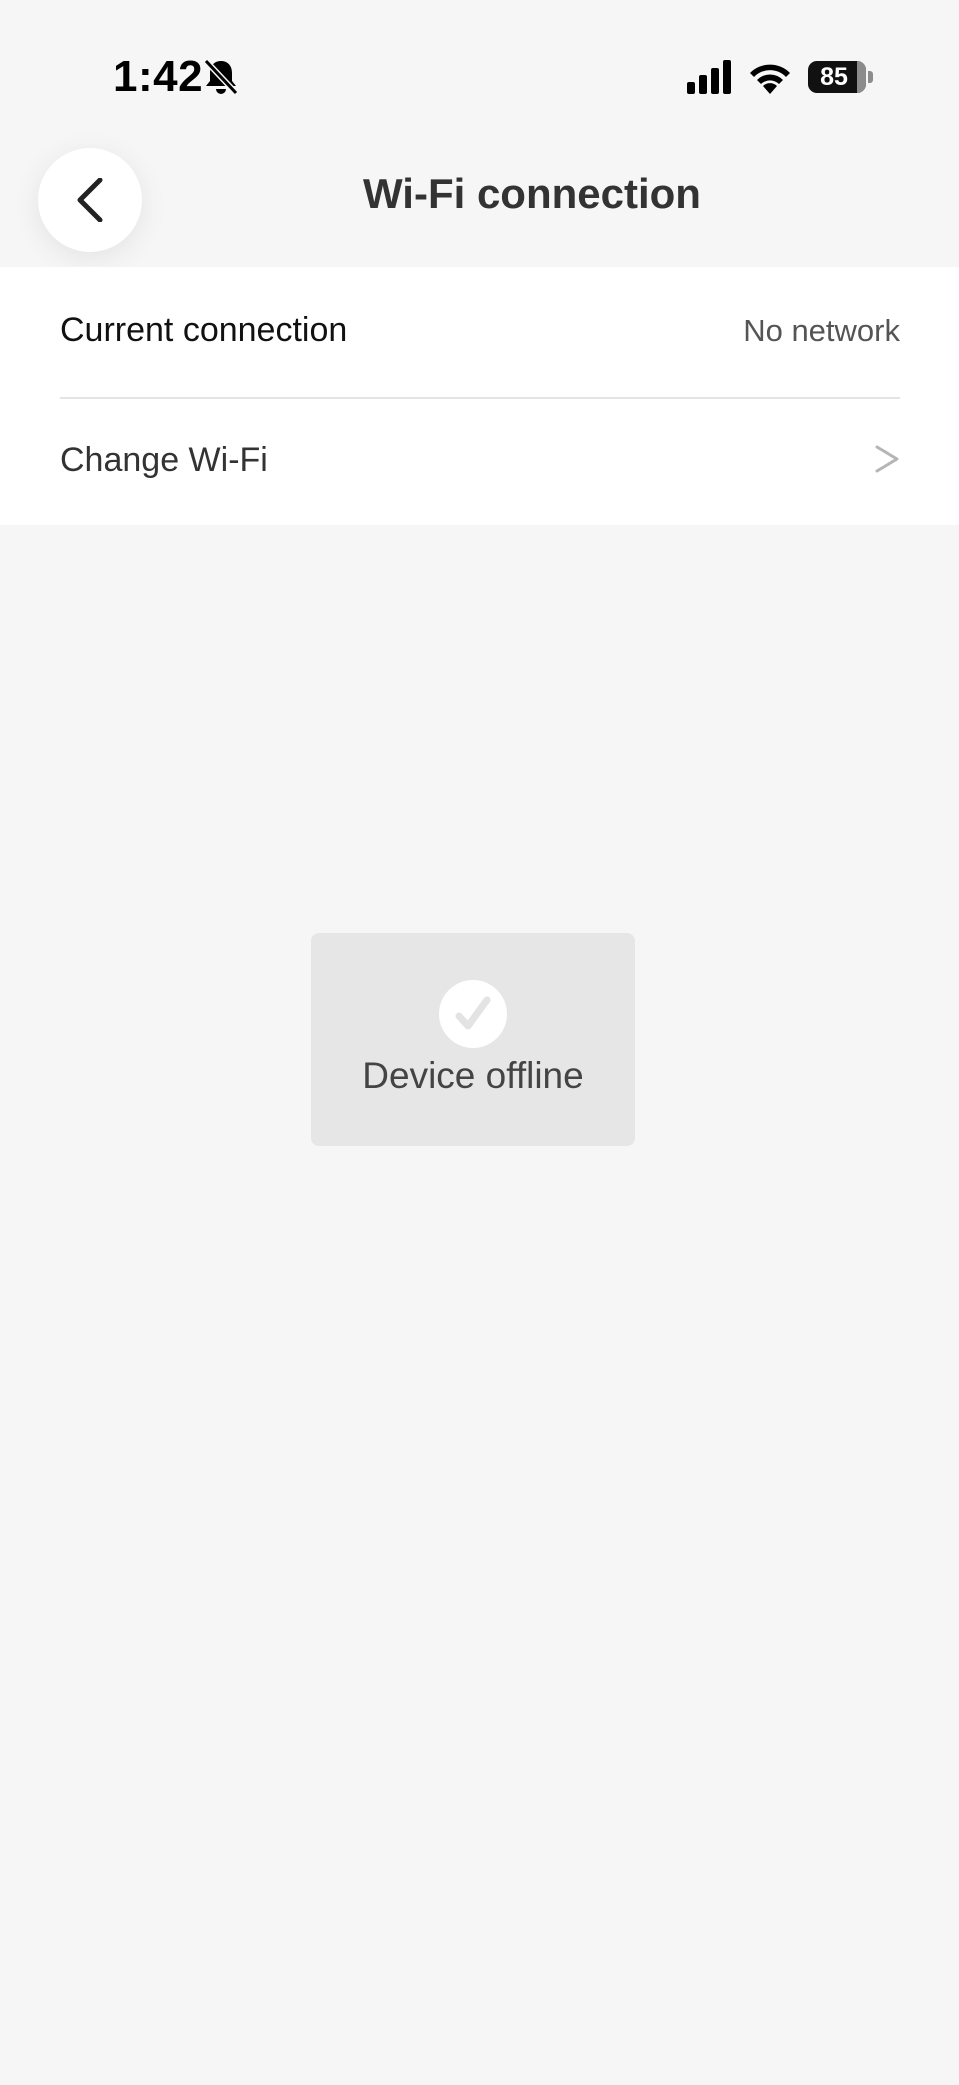 The width and height of the screenshot is (959, 2085). I want to click on toast-message: Device offline, so click(473, 1075).